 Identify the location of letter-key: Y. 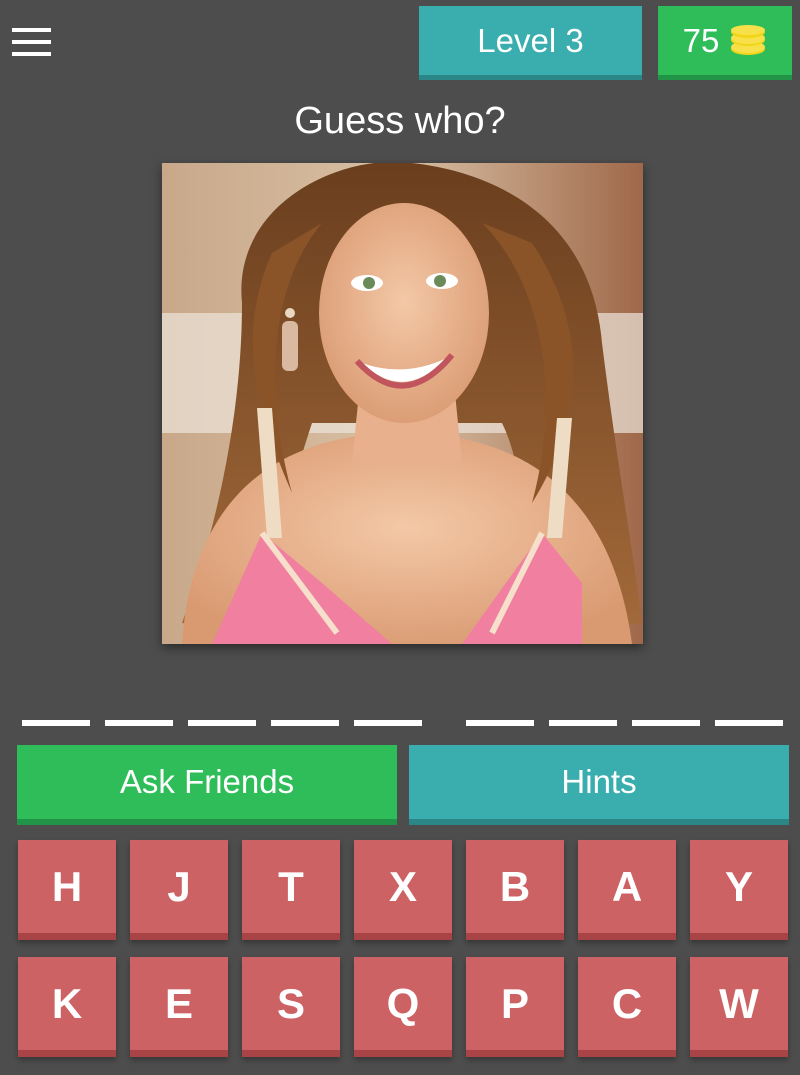
(739, 890).